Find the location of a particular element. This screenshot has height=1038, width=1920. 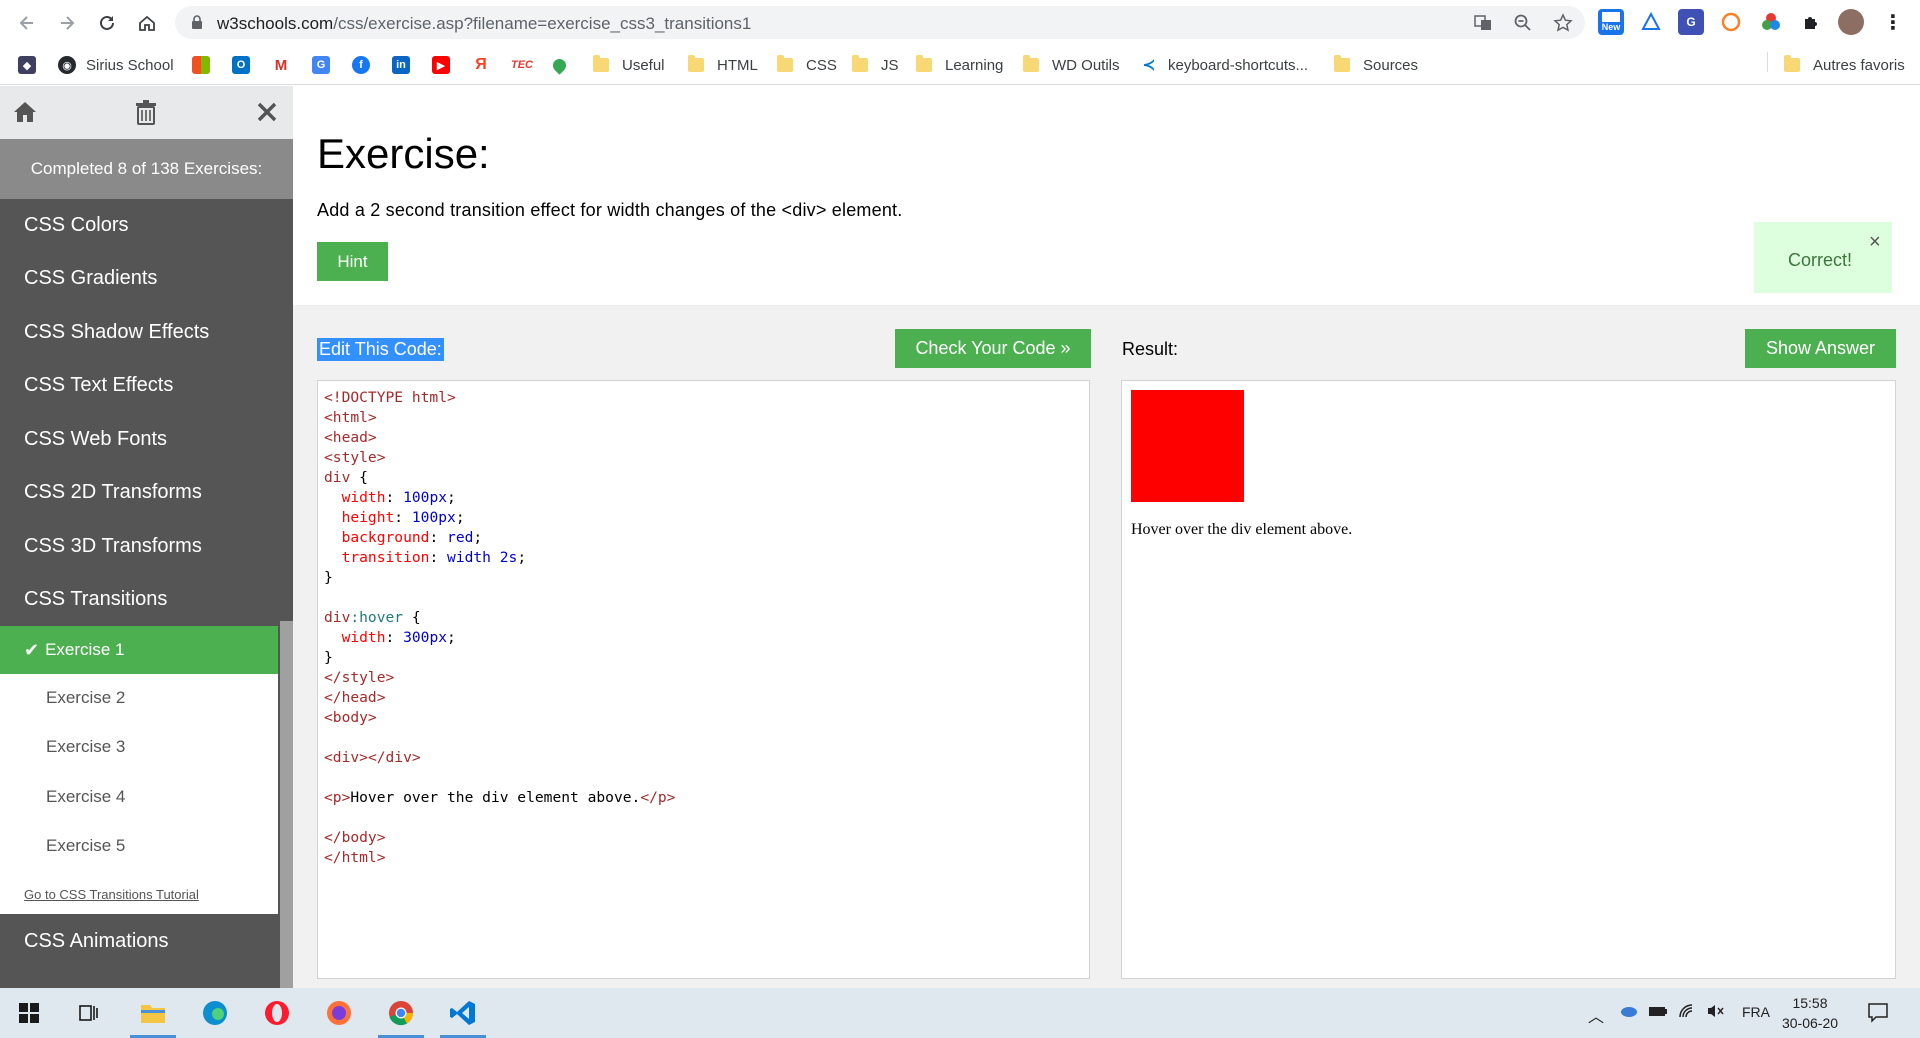

show-answer-button: Show Answer is located at coordinates (1820, 348).